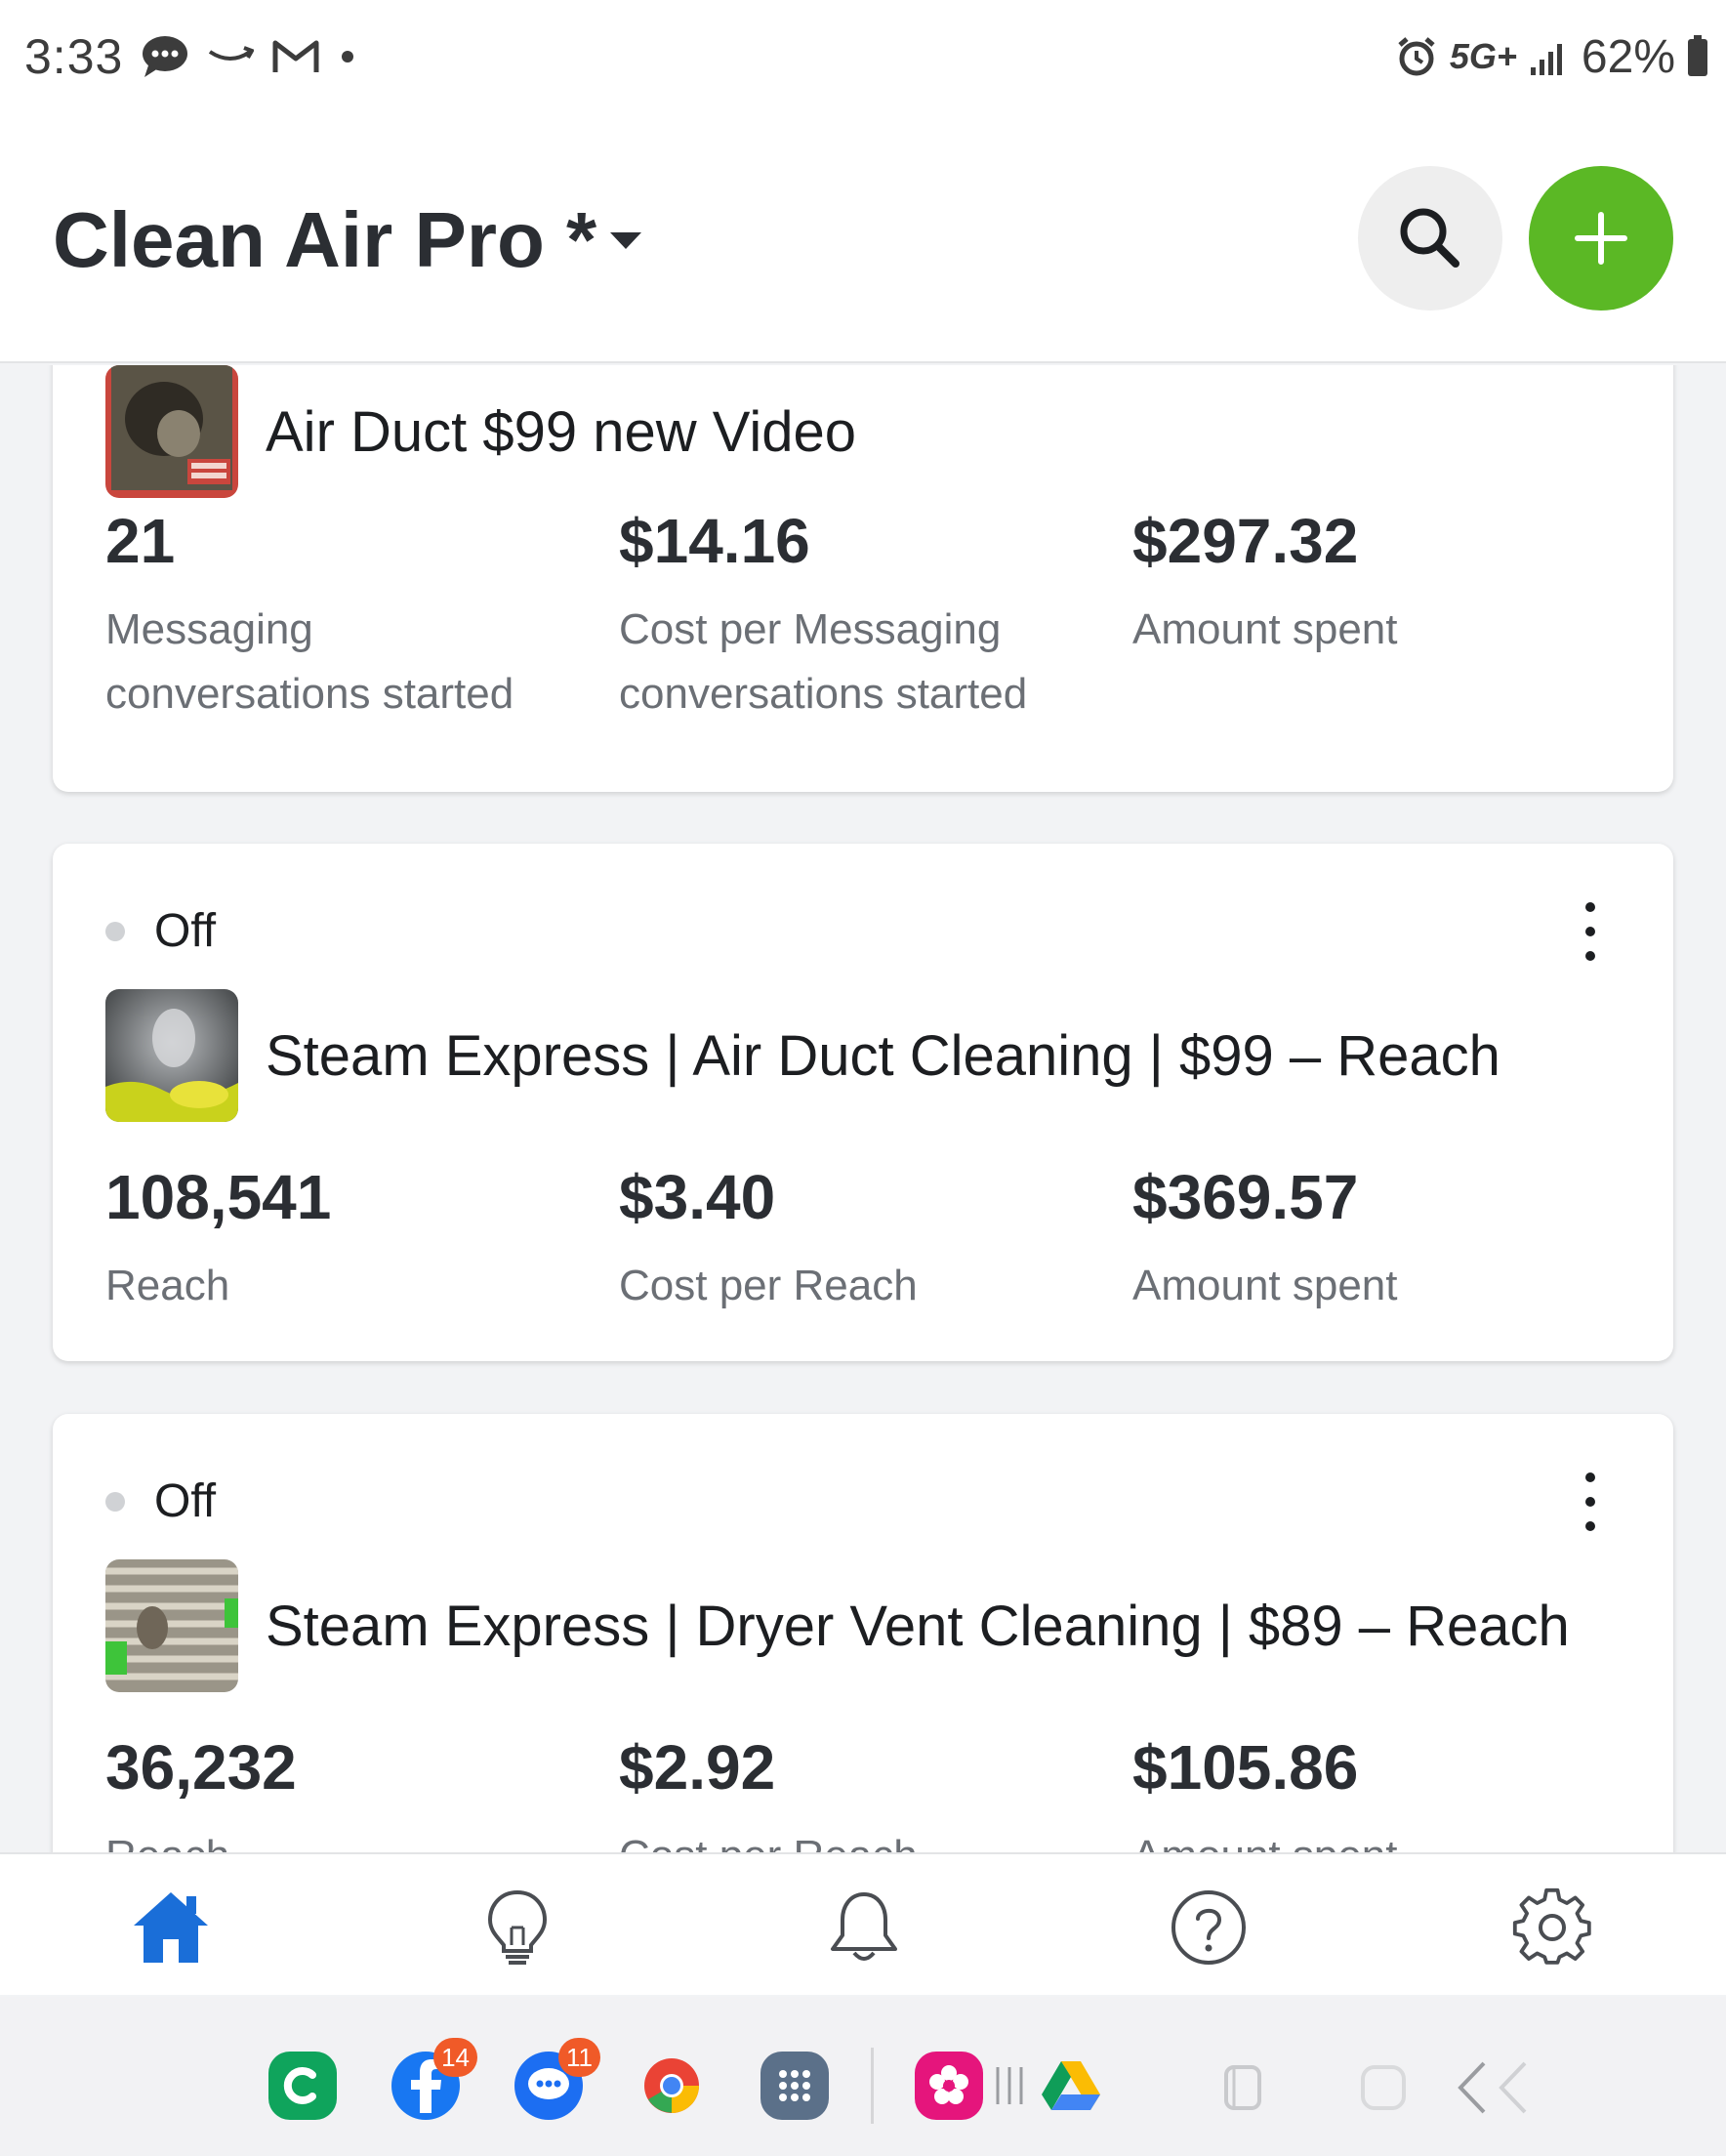 Image resolution: width=1726 pixels, height=2156 pixels. I want to click on signal-icon, so click(1549, 57).